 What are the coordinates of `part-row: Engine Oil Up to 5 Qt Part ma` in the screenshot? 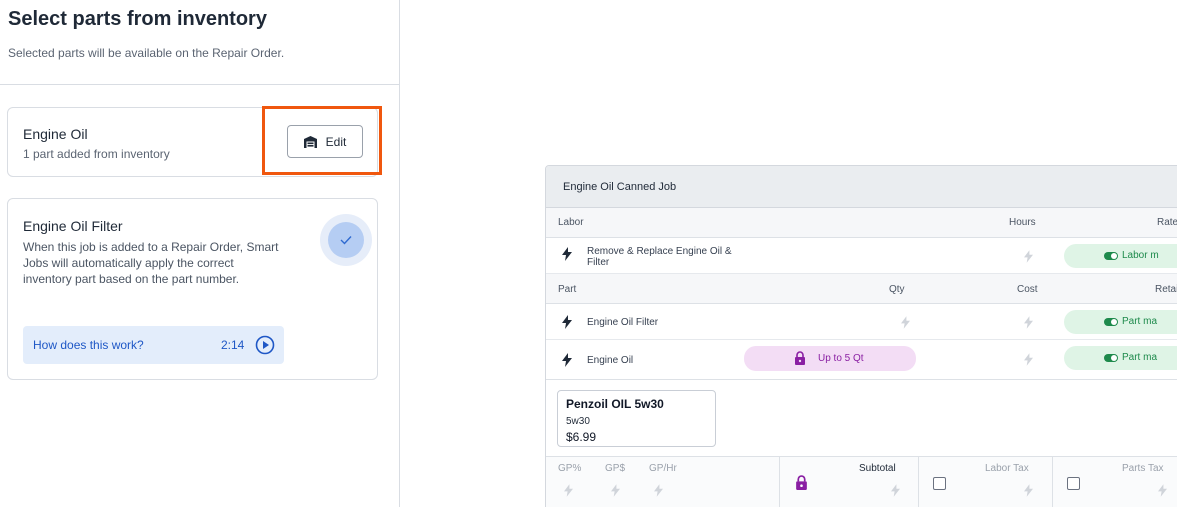 It's located at (861, 360).